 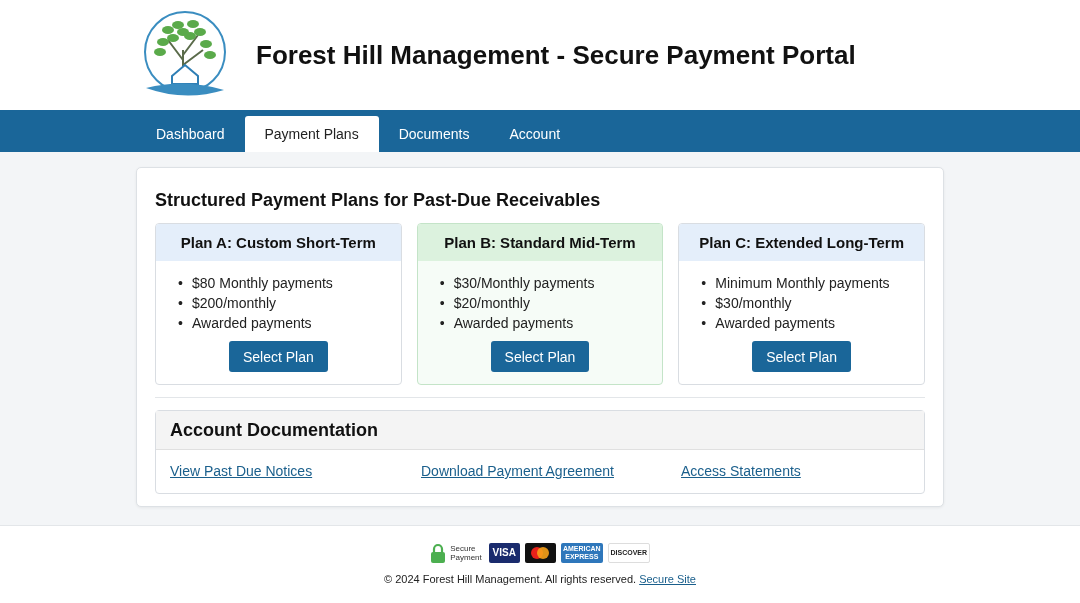 What do you see at coordinates (311, 134) in the screenshot?
I see `nav-tab: Payment Plans` at bounding box center [311, 134].